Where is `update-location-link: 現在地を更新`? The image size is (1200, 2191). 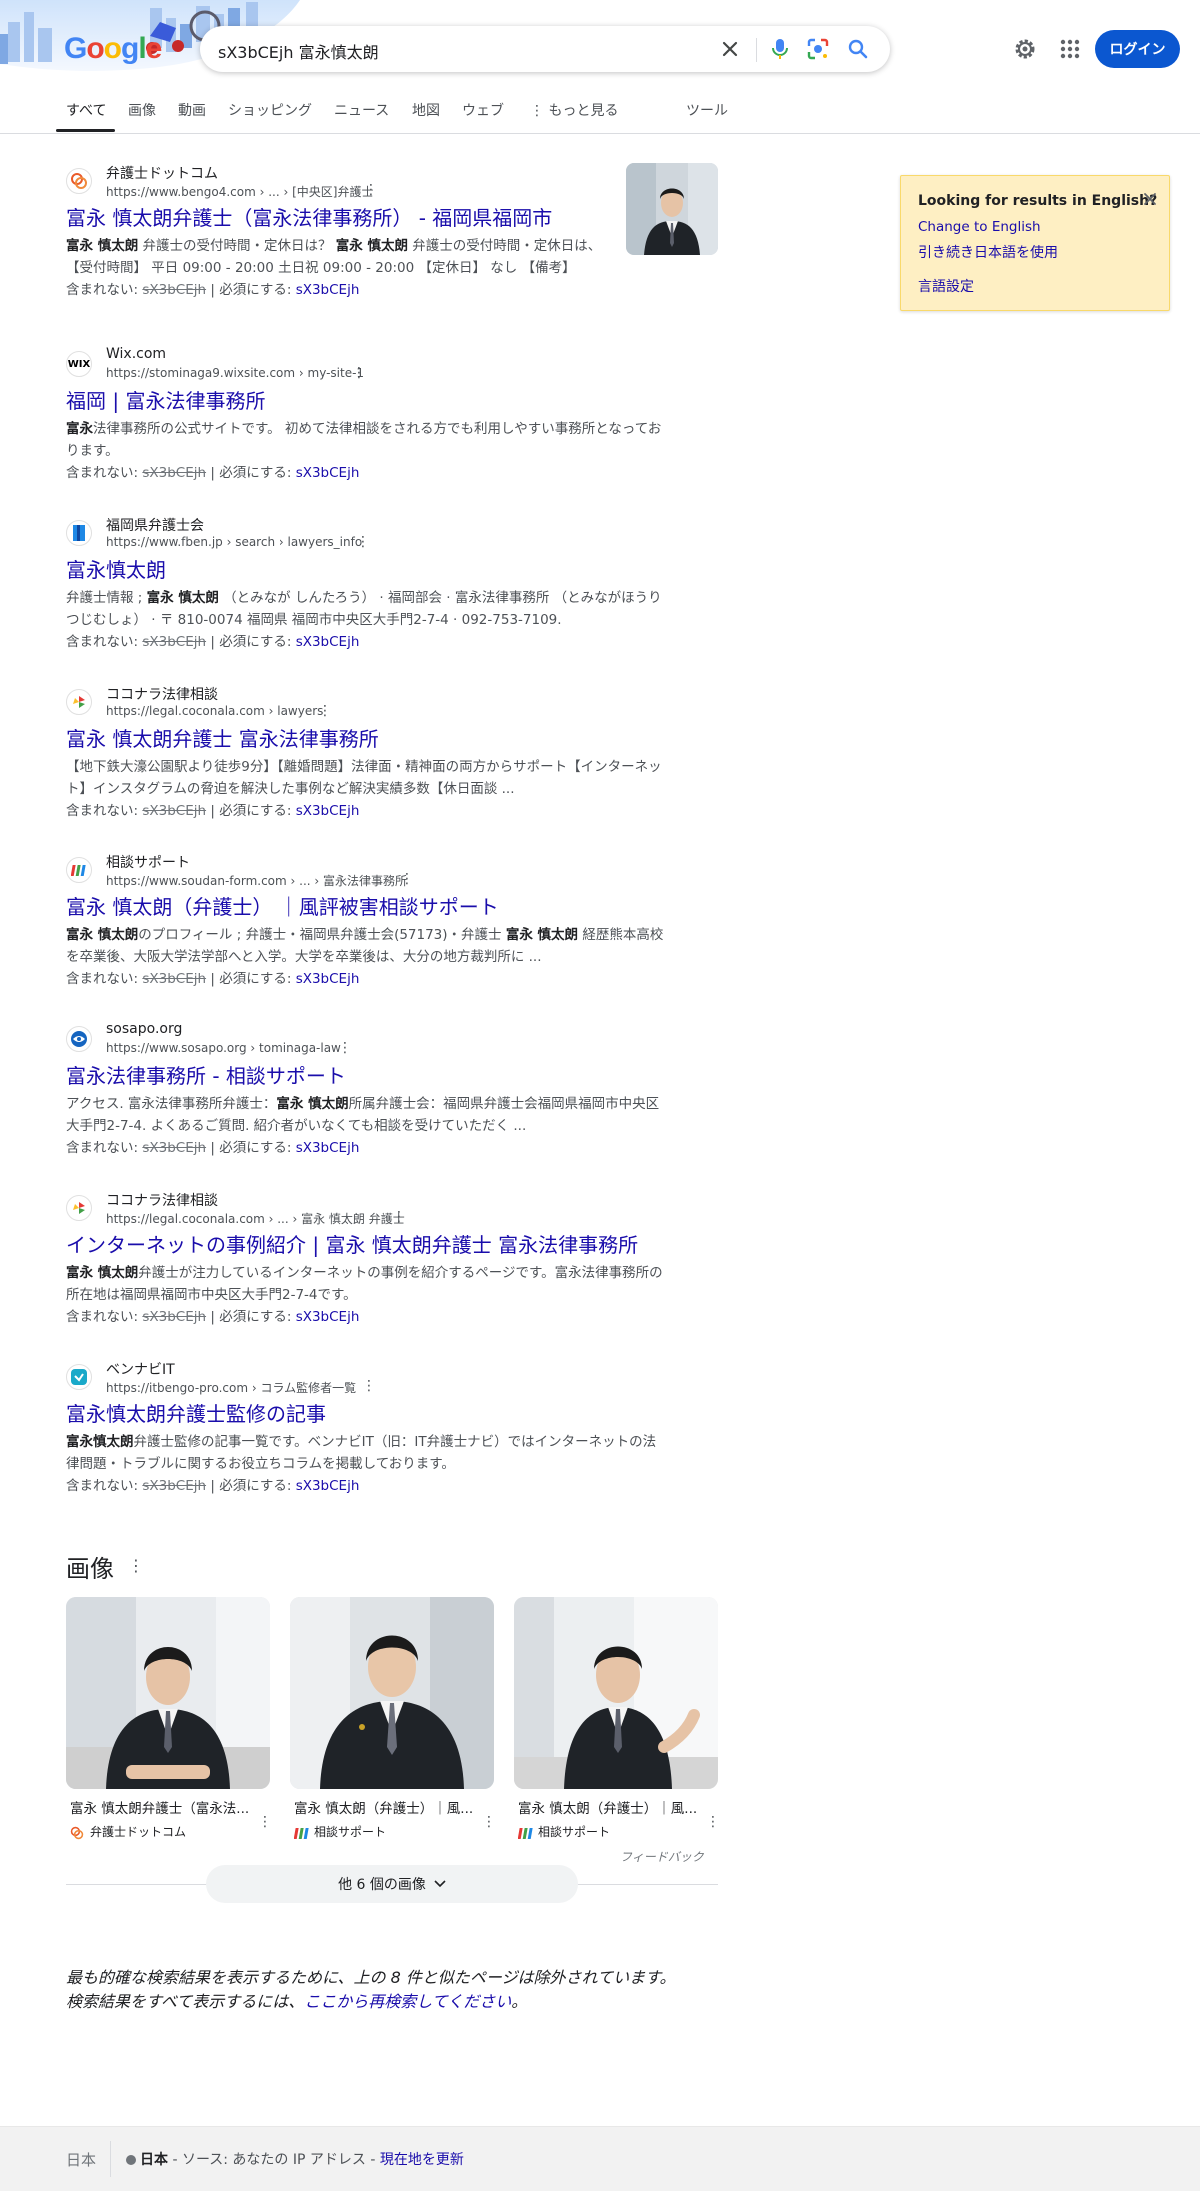
update-location-link: 現在地を更新 is located at coordinates (422, 2160).